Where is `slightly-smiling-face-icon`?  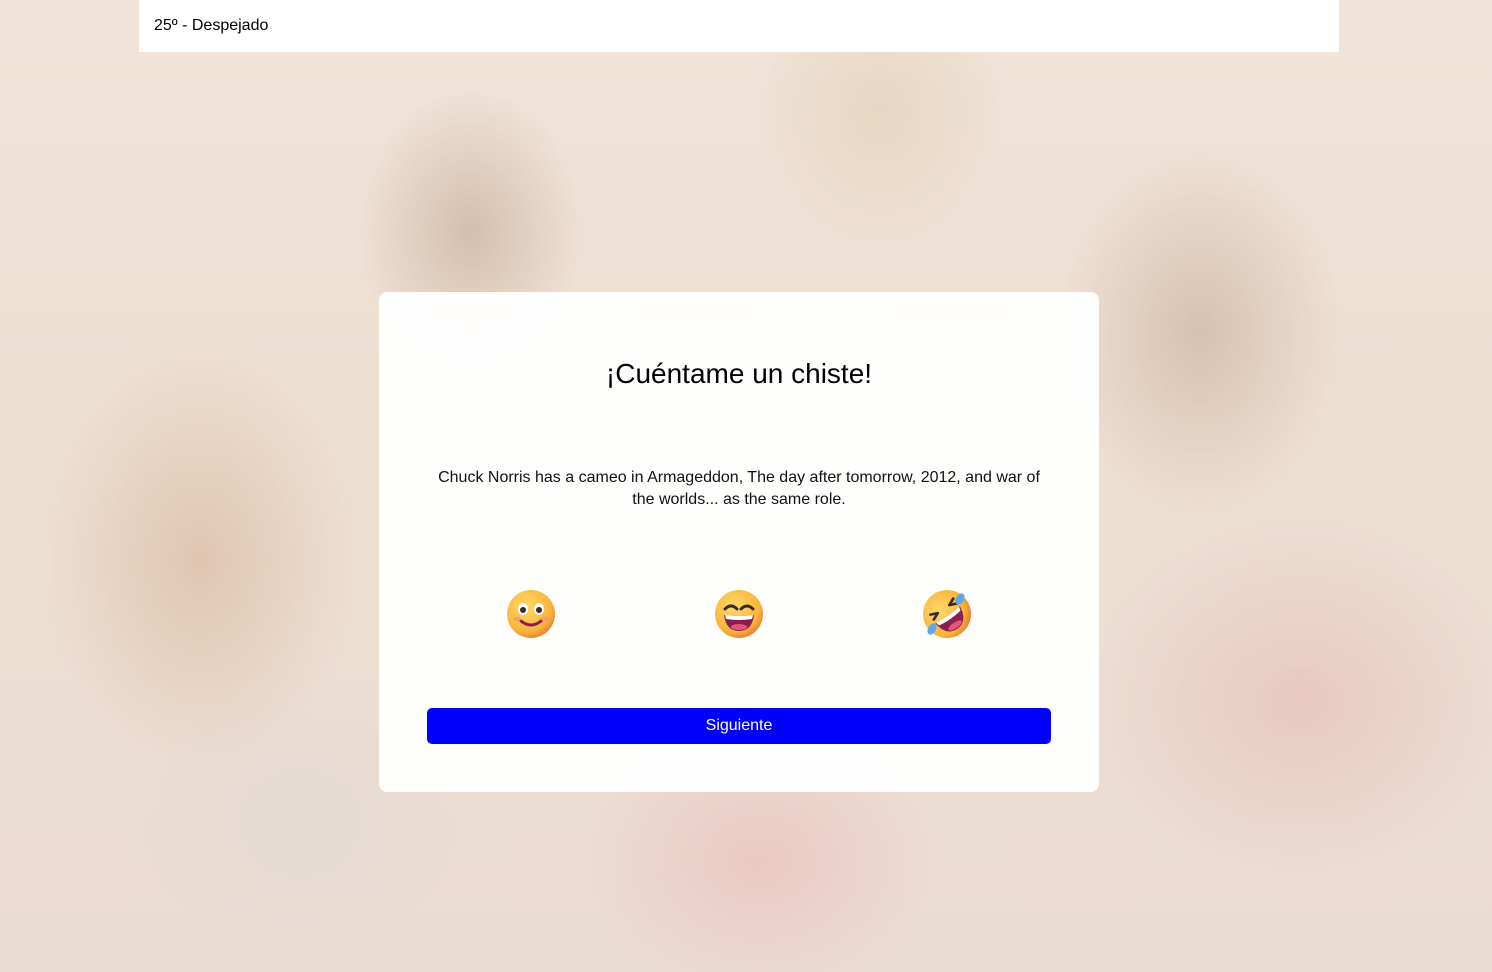
slightly-smiling-face-icon is located at coordinates (531, 614).